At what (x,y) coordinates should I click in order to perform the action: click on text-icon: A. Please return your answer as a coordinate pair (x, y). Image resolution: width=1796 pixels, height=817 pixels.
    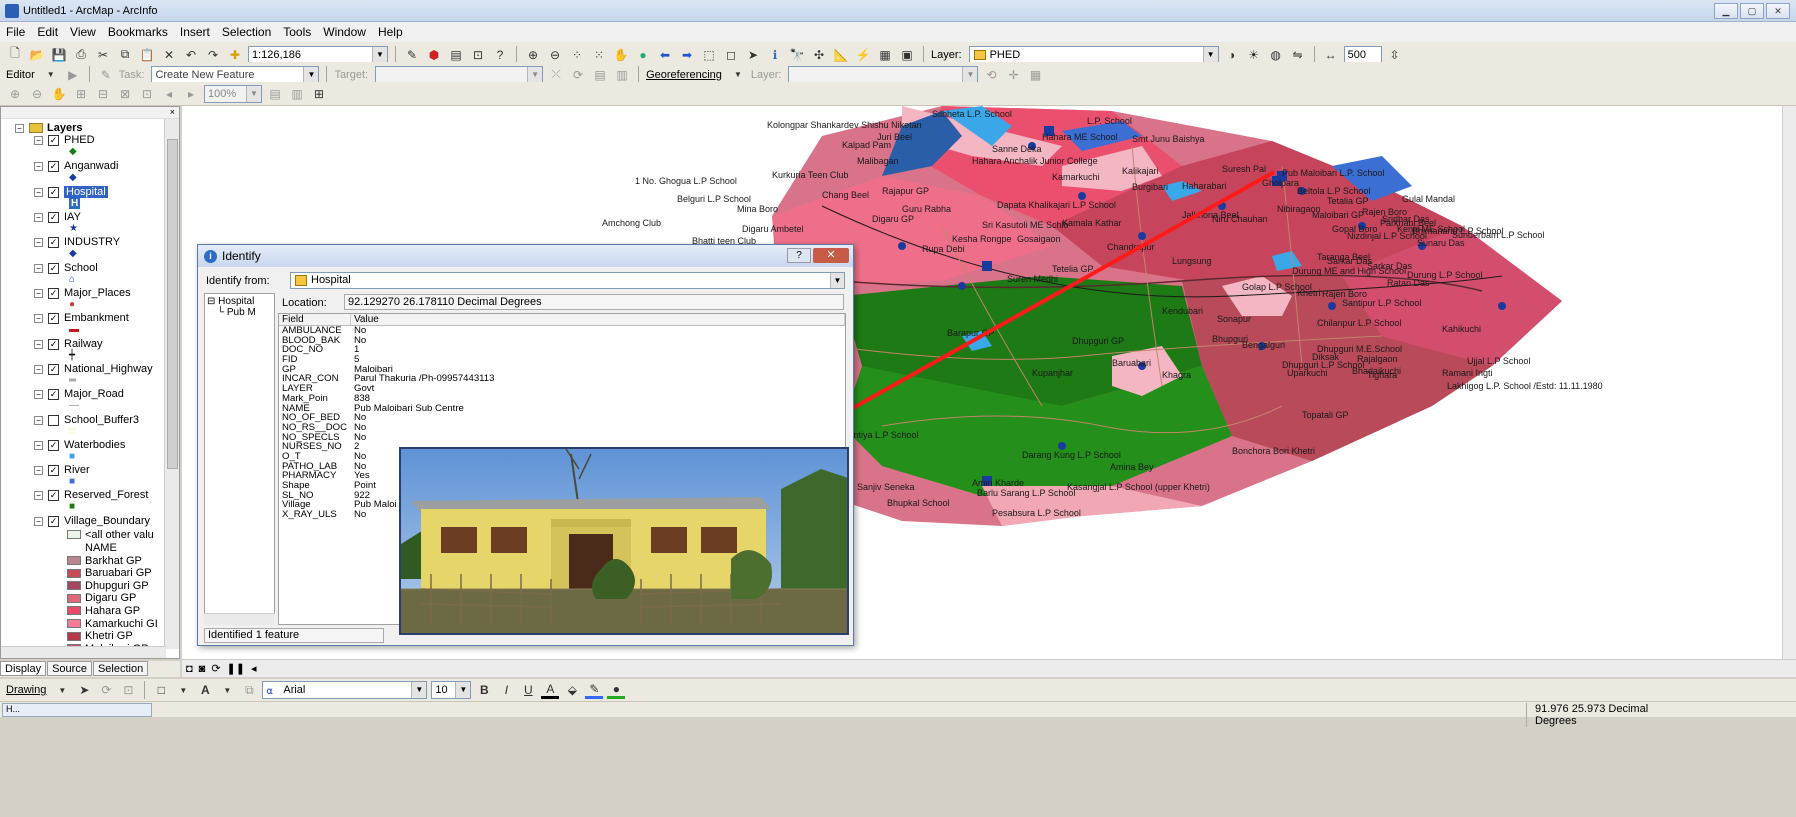
    Looking at the image, I should click on (205, 690).